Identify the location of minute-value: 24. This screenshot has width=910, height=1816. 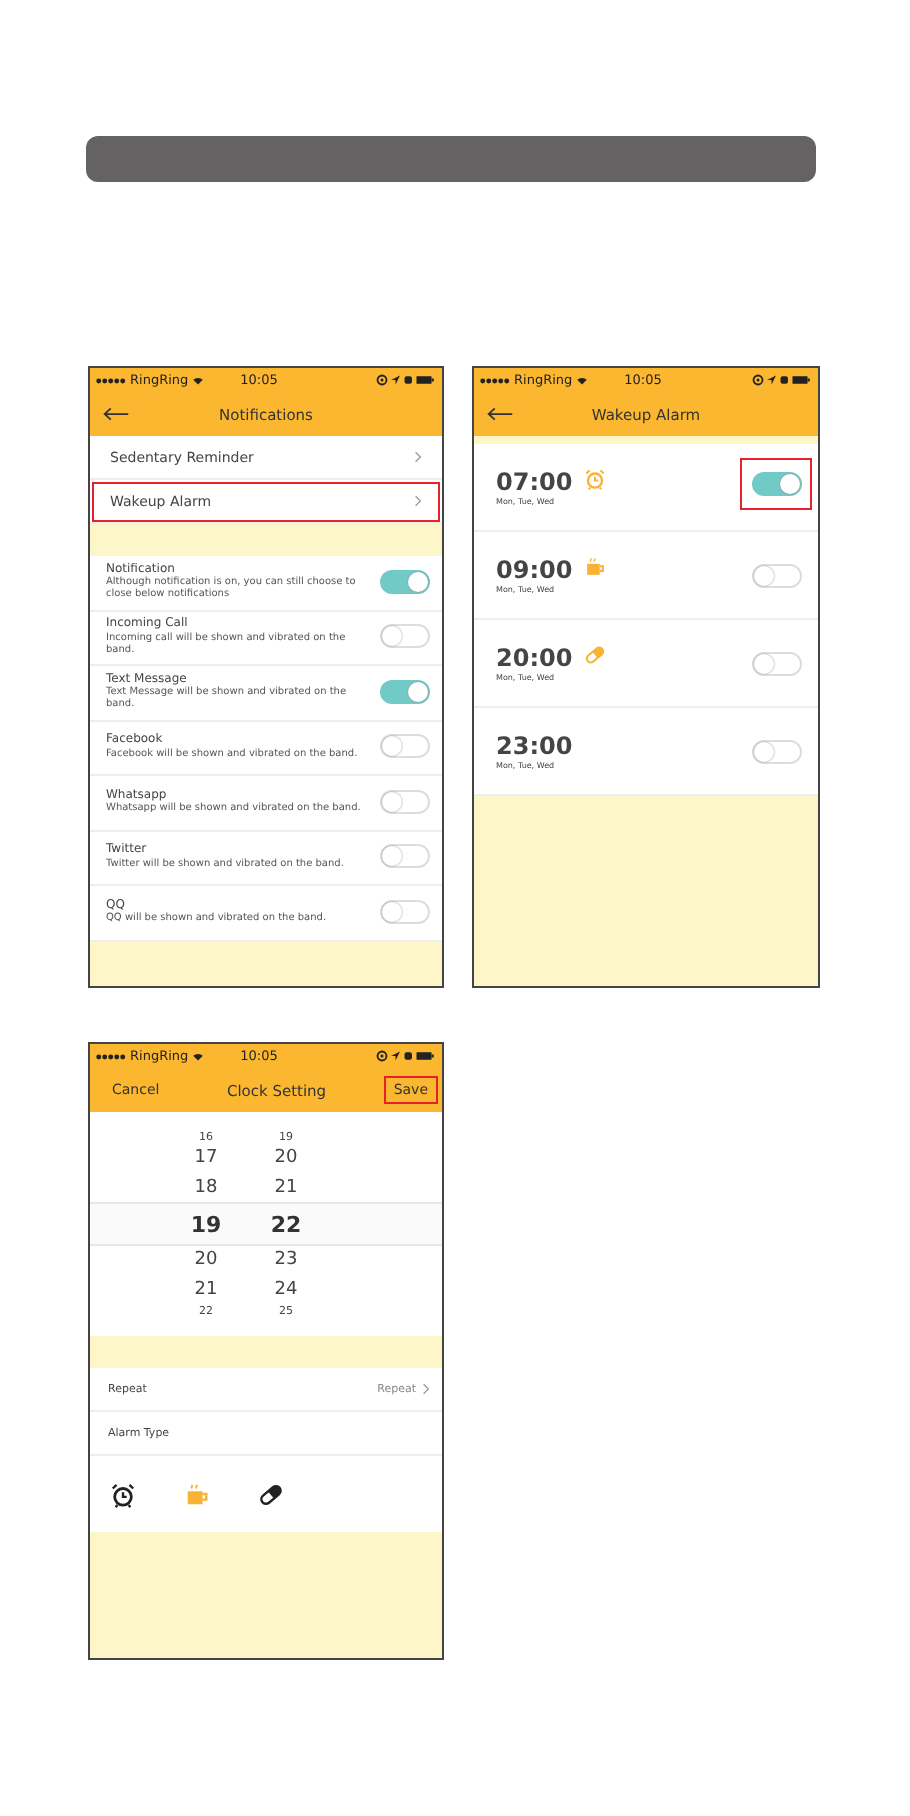
(286, 1289).